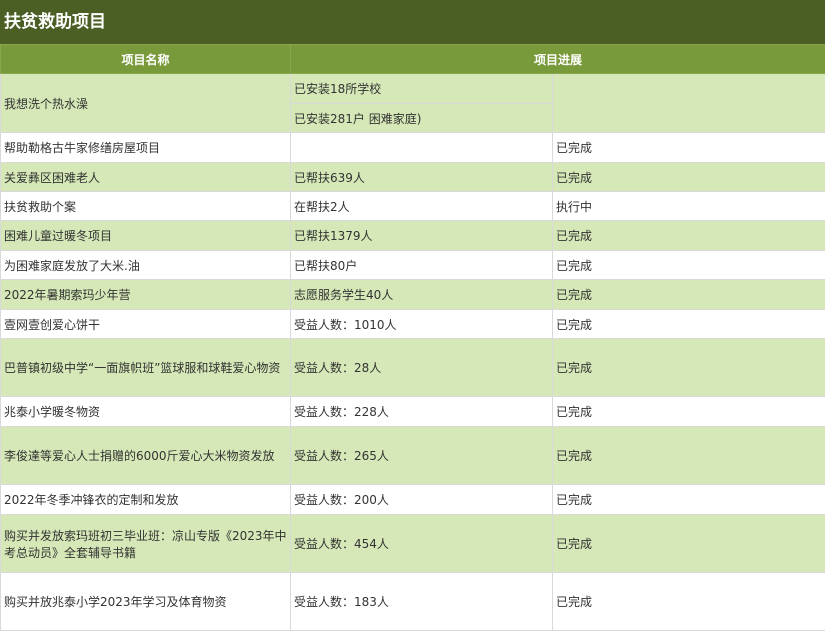 The height and width of the screenshot is (632, 825). I want to click on table-row: 为困难家庭发放了大米.油 已帮扶80户 已完成, so click(412, 265).